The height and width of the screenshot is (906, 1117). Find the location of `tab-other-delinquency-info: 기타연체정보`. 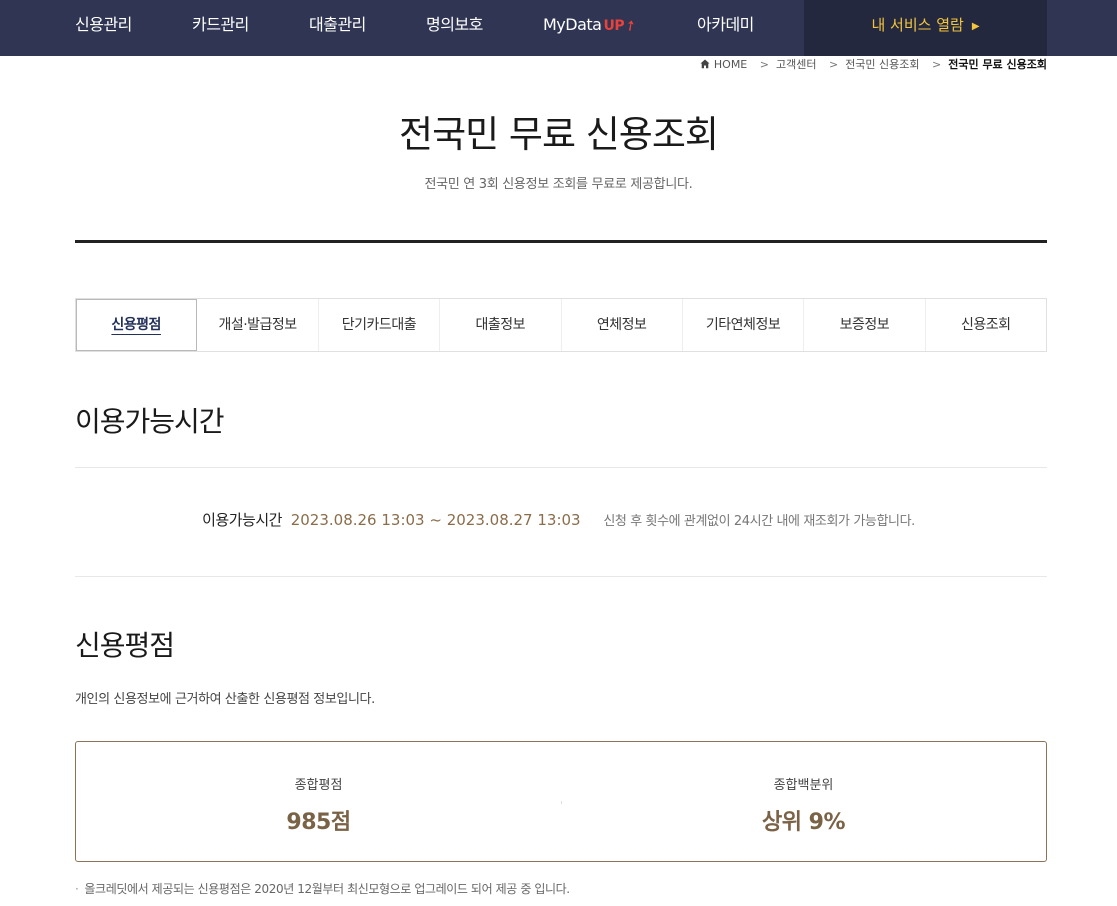

tab-other-delinquency-info: 기타연체정보 is located at coordinates (744, 325).